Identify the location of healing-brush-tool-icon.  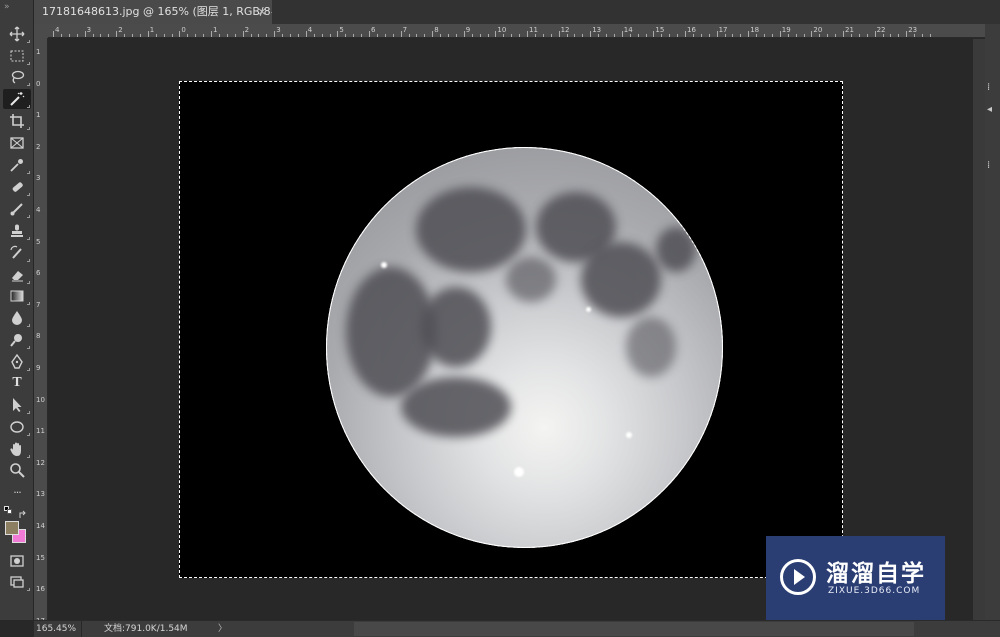
(17, 187).